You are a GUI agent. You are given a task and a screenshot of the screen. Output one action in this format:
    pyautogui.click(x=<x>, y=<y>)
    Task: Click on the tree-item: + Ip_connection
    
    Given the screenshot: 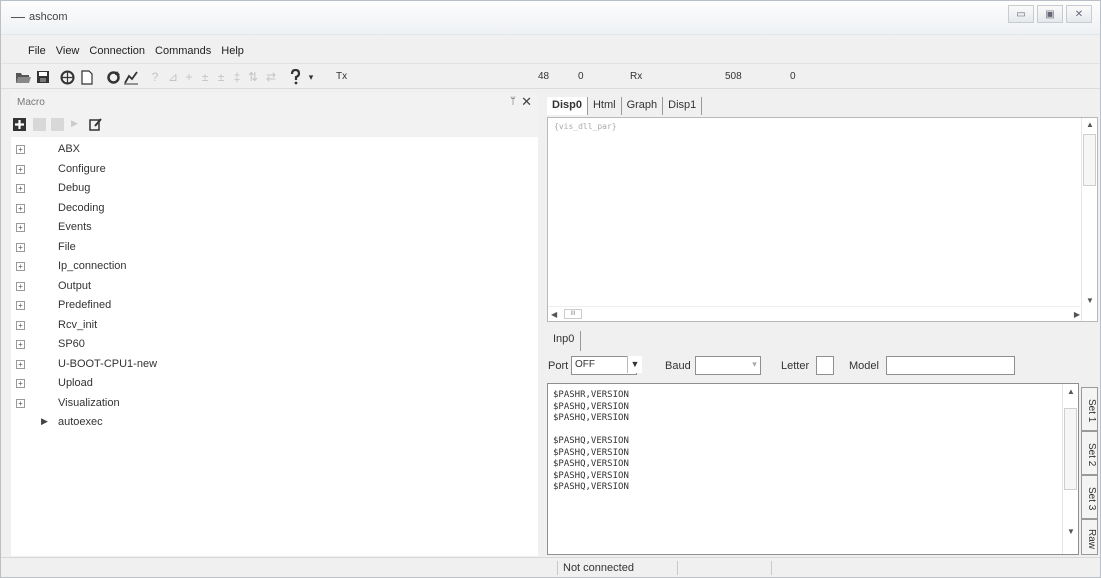 What is the action you would take?
    pyautogui.click(x=274, y=267)
    